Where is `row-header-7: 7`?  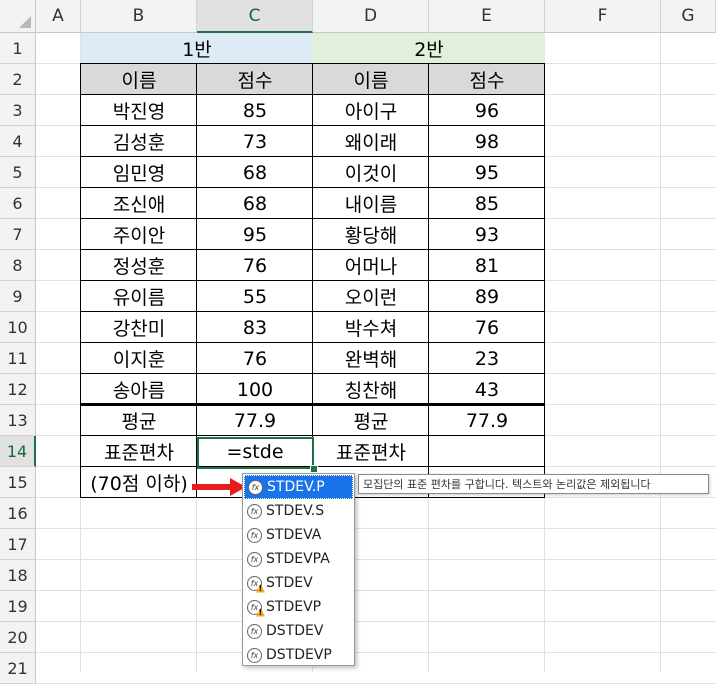
row-header-7: 7 is located at coordinates (18, 234).